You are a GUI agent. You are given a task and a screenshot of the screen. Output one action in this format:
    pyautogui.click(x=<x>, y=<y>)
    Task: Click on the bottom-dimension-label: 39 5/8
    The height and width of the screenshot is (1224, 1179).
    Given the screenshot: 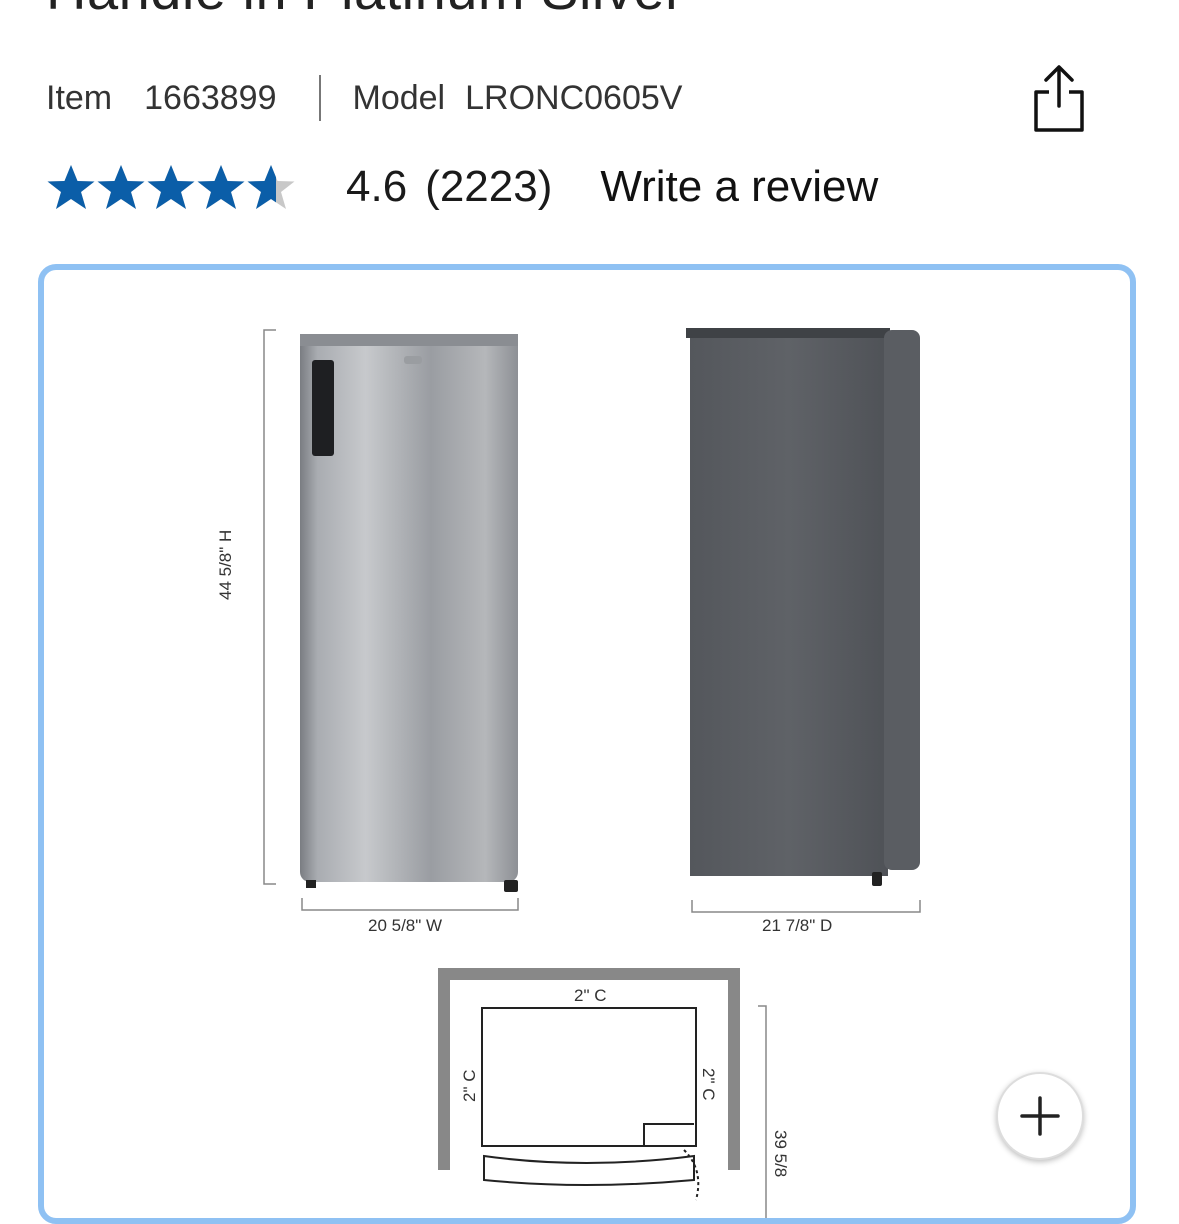 What is the action you would take?
    pyautogui.click(x=780, y=1154)
    